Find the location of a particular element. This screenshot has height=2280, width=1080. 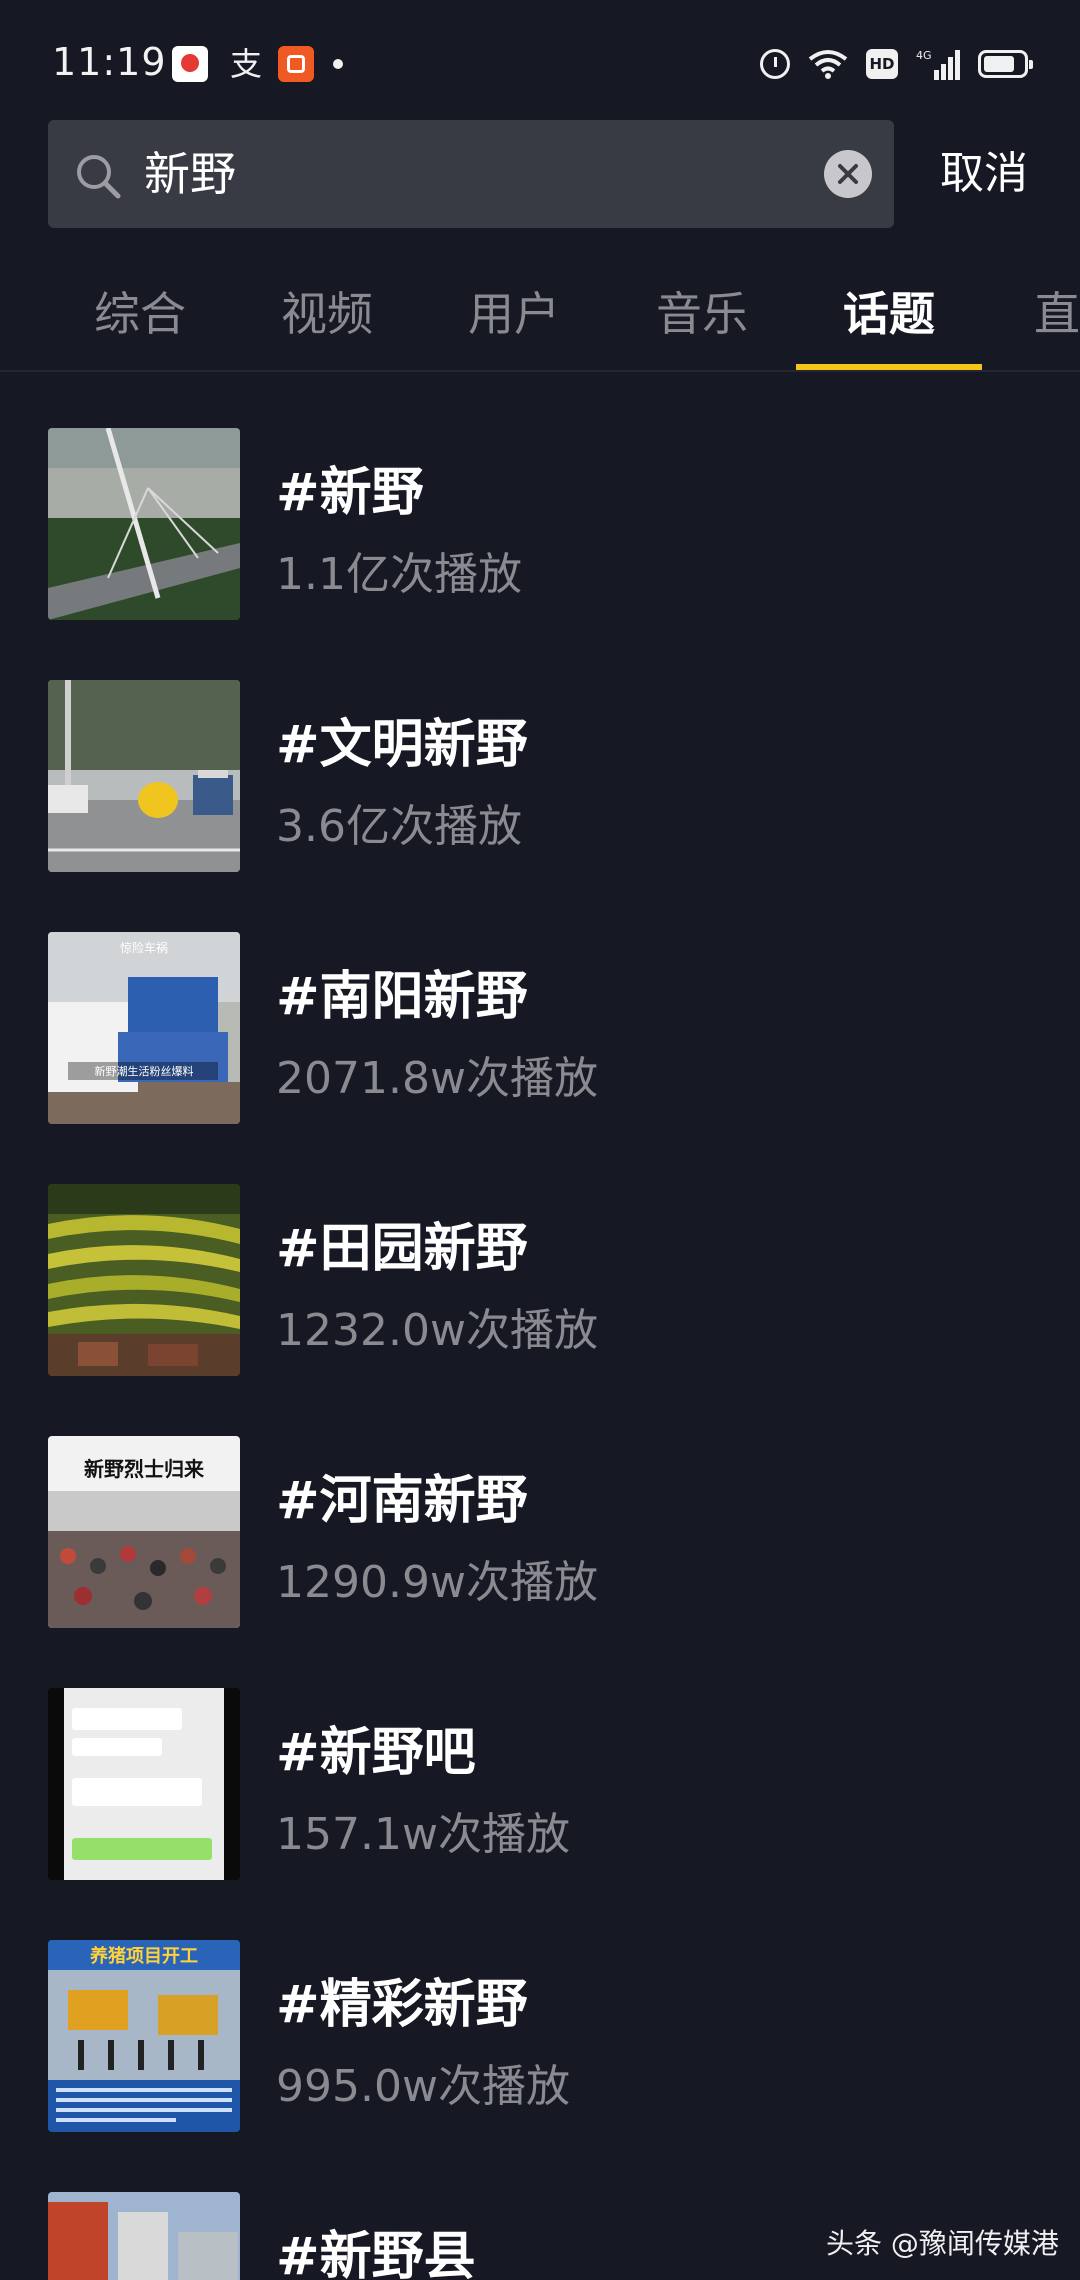

status-bar: 11:19 支 HD 4G is located at coordinates (540, 60).